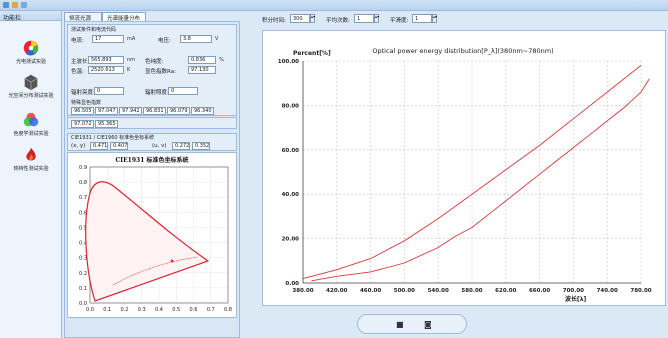 The image size is (668, 338). What do you see at coordinates (211, 310) in the screenshot?
I see `cie-x-tick-label: 0.7` at bounding box center [211, 310].